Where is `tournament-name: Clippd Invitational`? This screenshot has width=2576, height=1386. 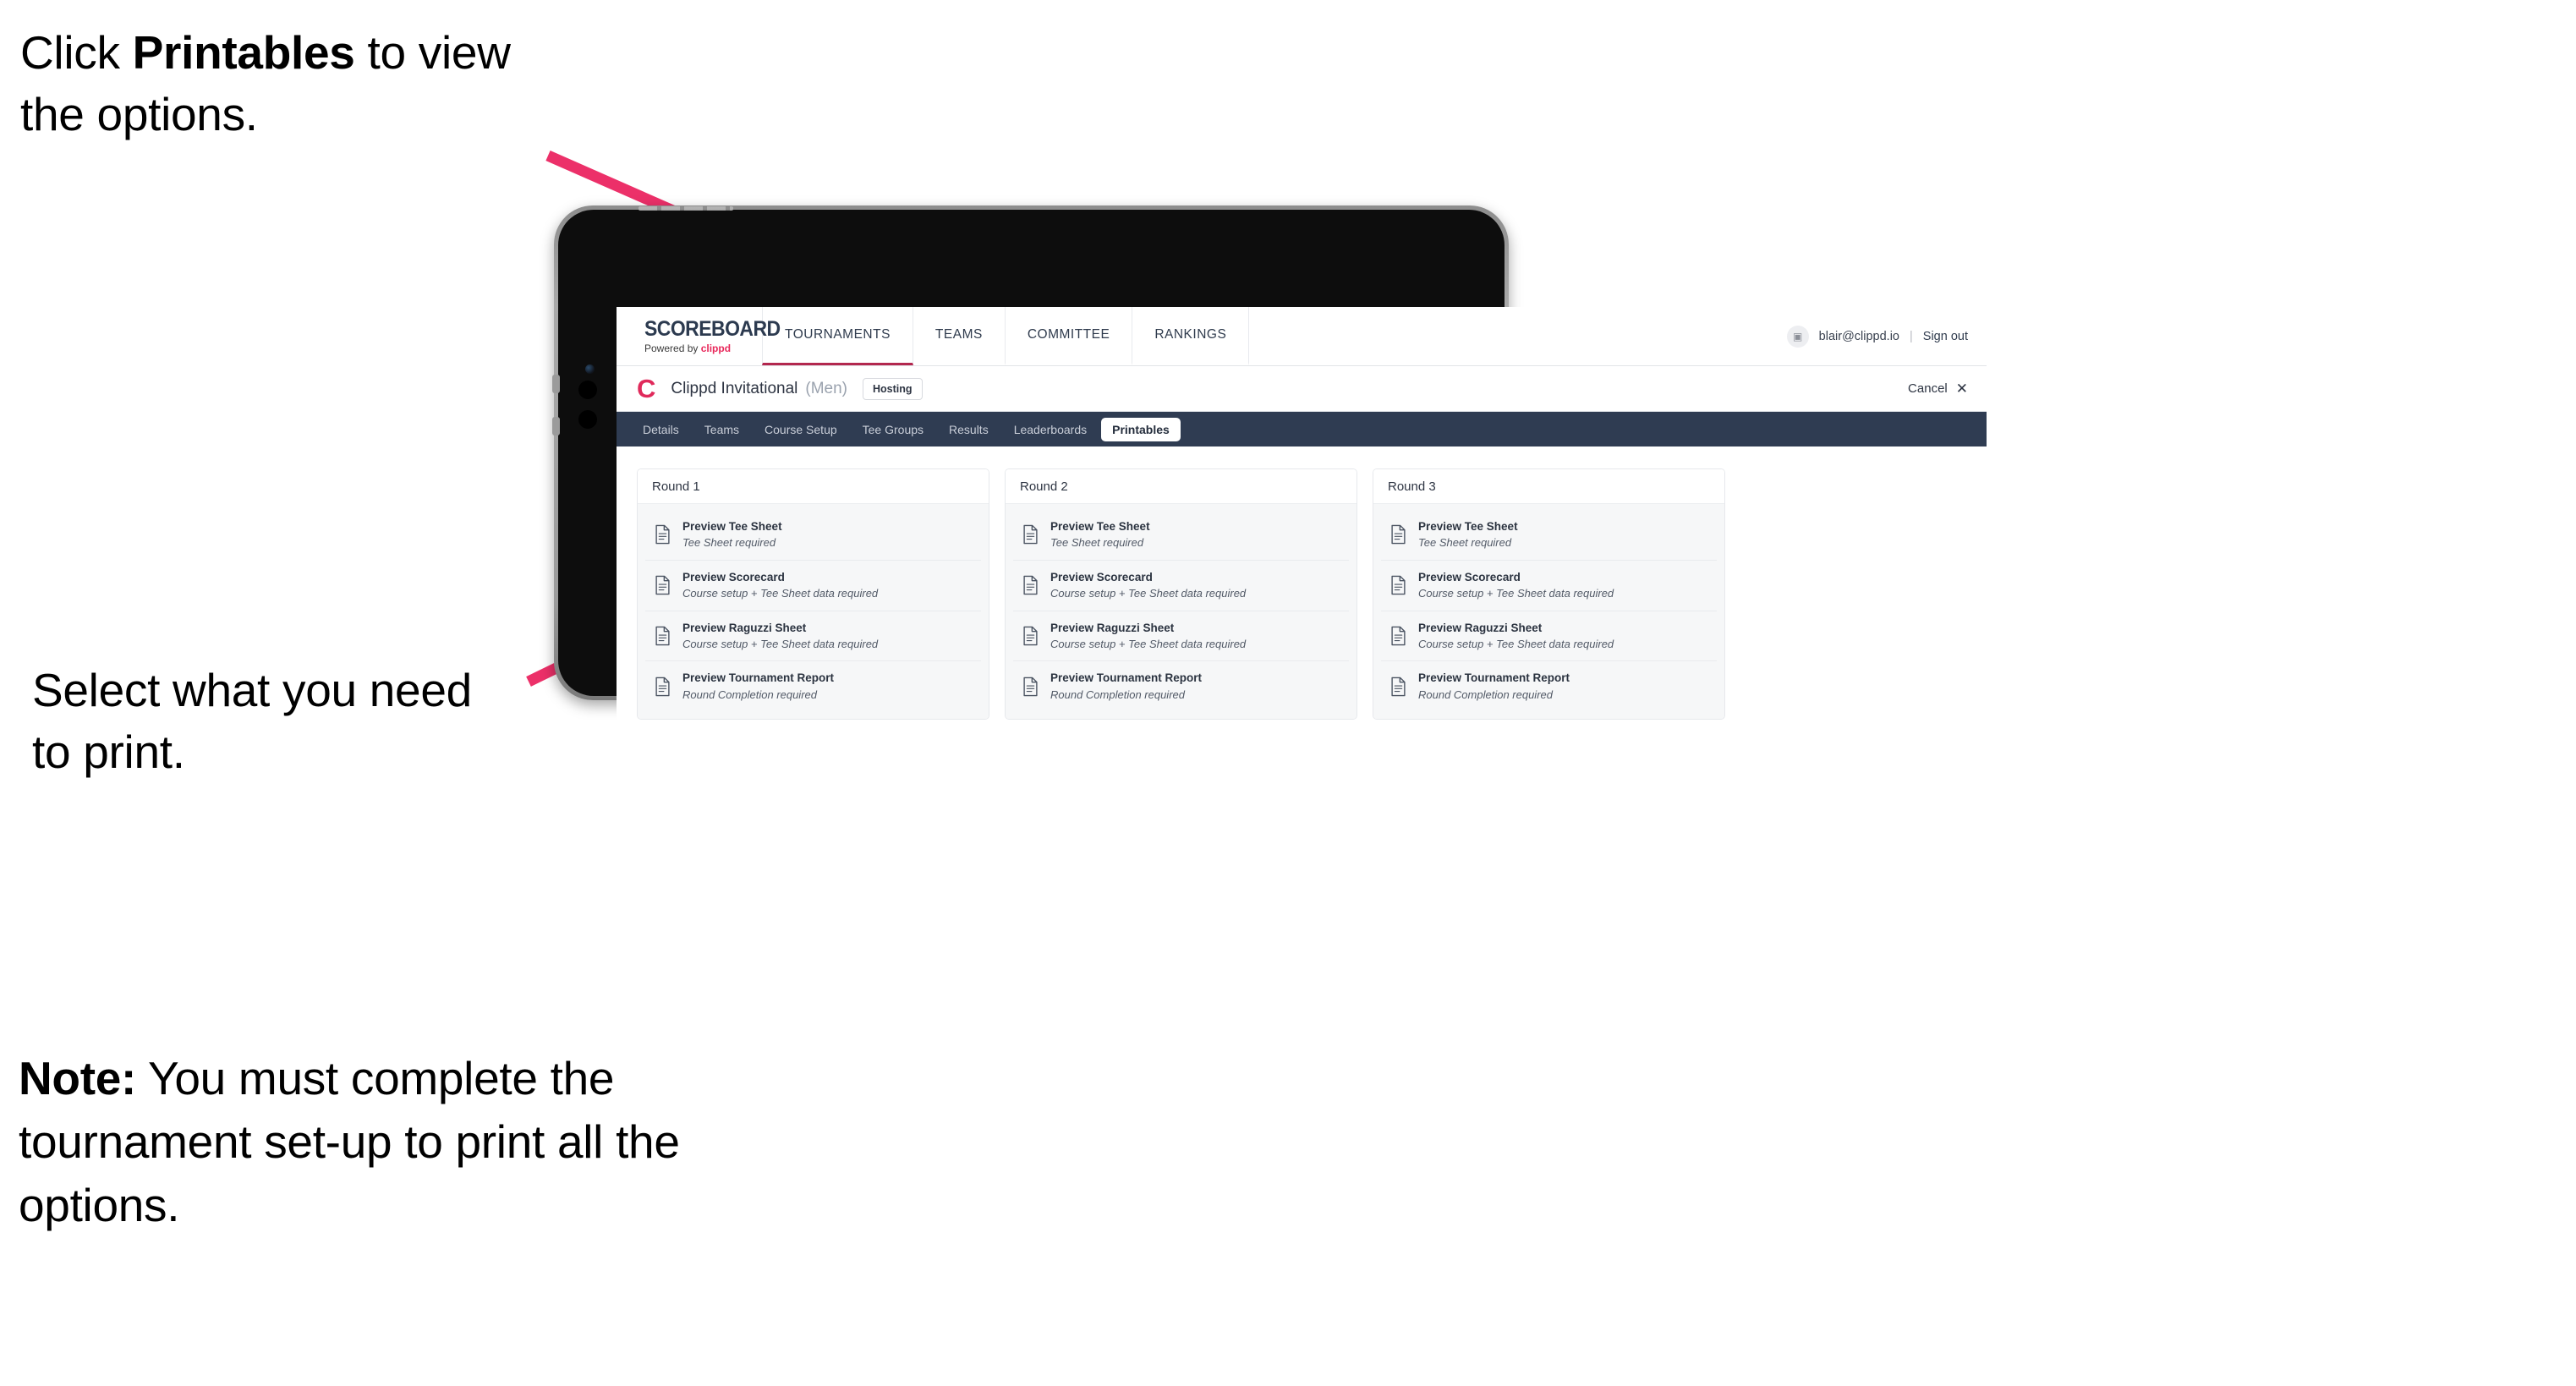 tournament-name: Clippd Invitational is located at coordinates (734, 388).